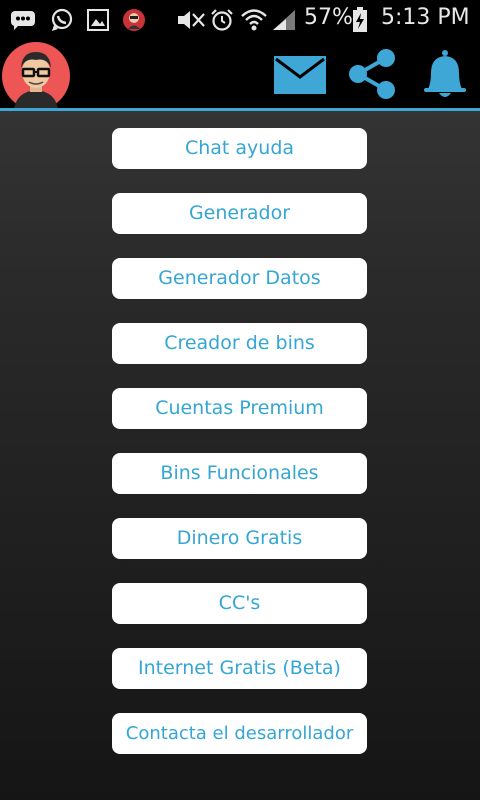  Describe the element at coordinates (240, 19) in the screenshot. I see `status-bar: 57% 5:13 PM` at that location.